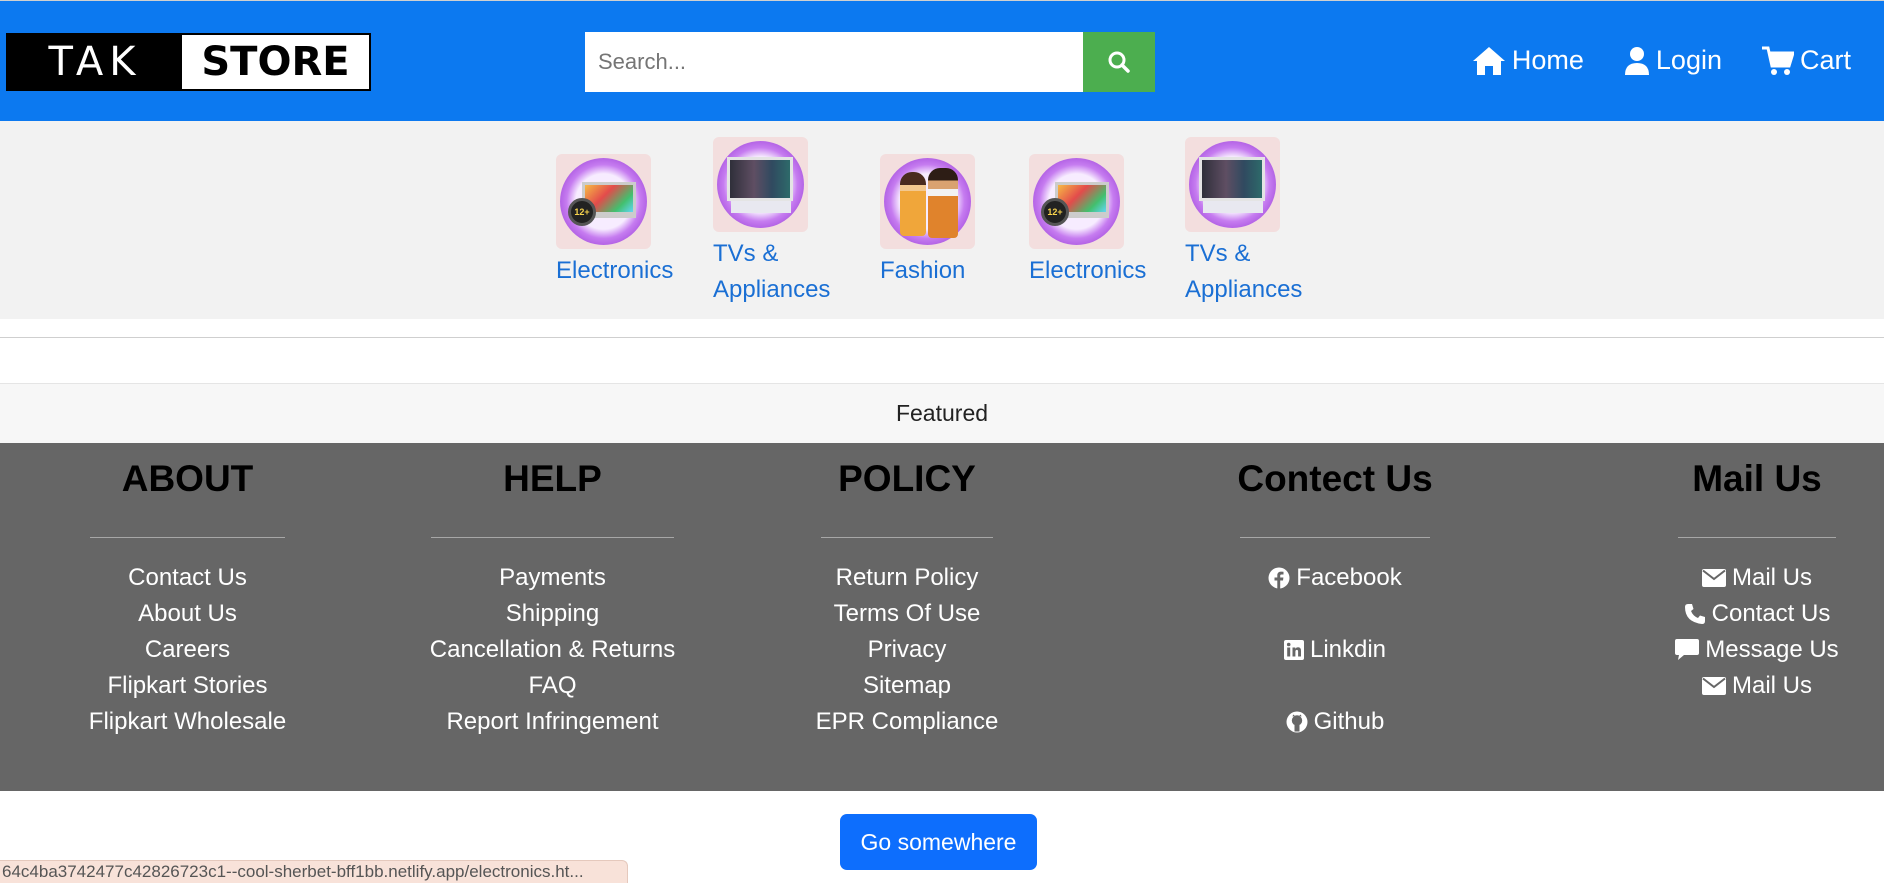 This screenshot has height=883, width=1884. I want to click on go-somewhere-button: Go somewhere, so click(938, 842).